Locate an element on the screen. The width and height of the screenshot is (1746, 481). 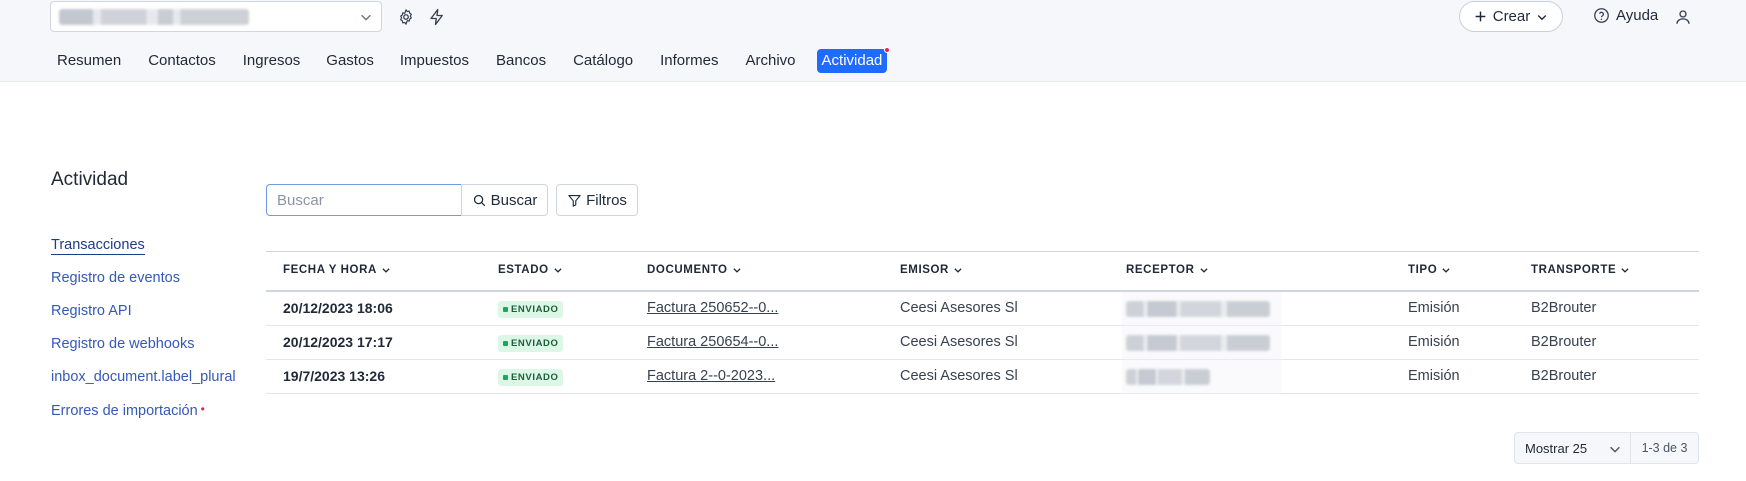
sidebar-item-errores-importacion-label: Errores de importación is located at coordinates (124, 411).